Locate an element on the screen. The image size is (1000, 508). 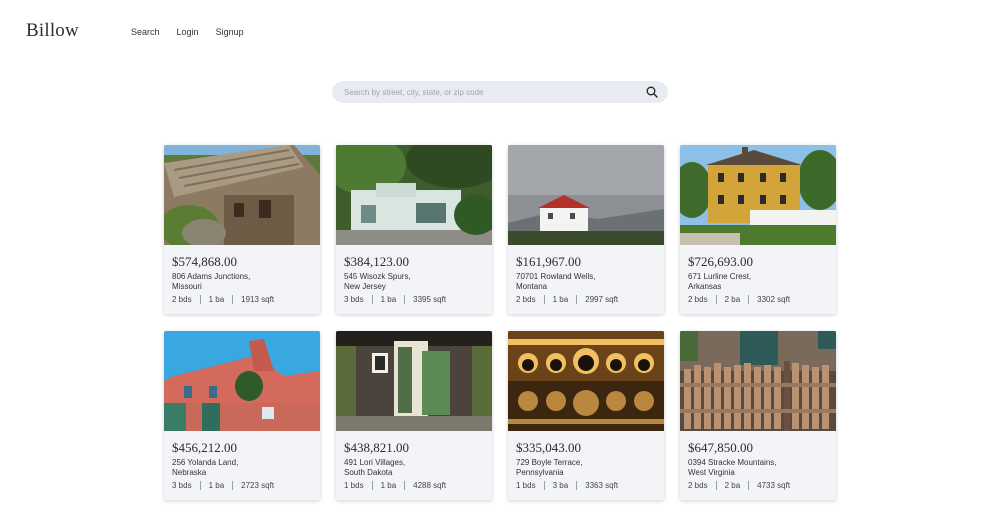
listing-specs: 2 bds 2 ba 4733 sqft is located at coordinates (758, 485).